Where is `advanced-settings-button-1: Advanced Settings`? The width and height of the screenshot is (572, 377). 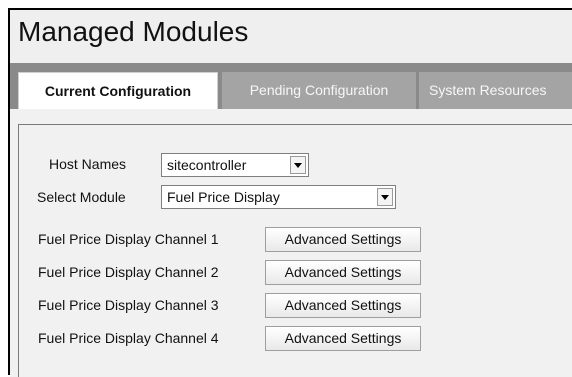 advanced-settings-button-1: Advanced Settings is located at coordinates (343, 239).